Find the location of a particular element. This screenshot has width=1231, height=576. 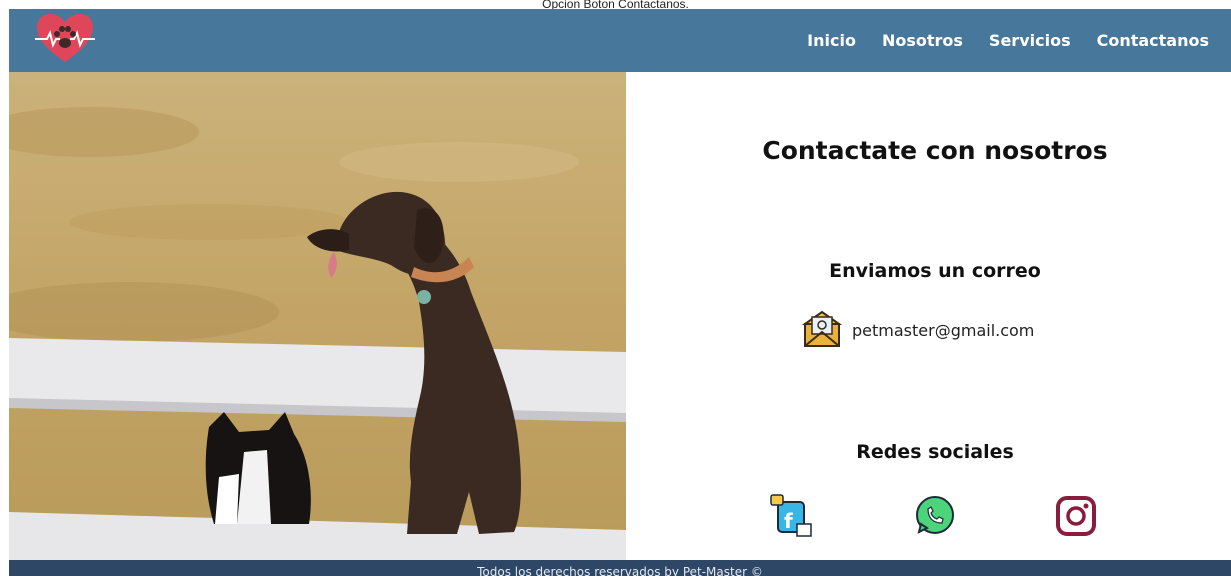

email-address: petmaster@gmail.com is located at coordinates (943, 330).